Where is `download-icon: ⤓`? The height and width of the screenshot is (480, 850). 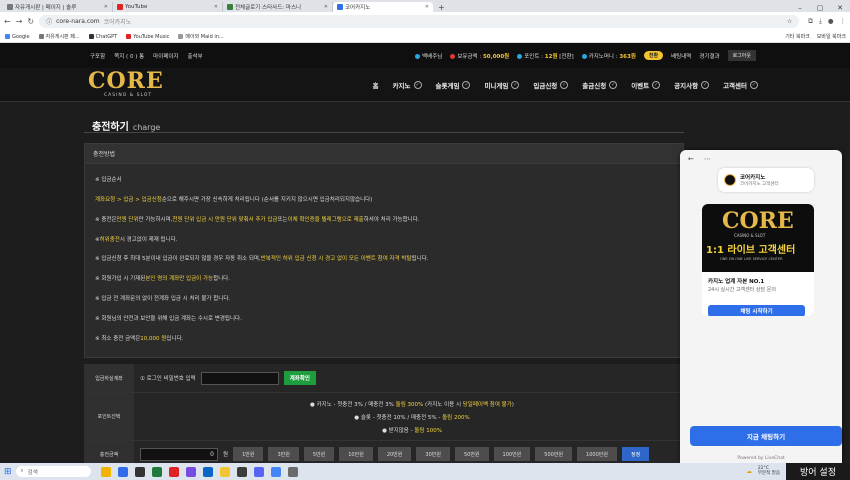 download-icon: ⤓ is located at coordinates (820, 21).